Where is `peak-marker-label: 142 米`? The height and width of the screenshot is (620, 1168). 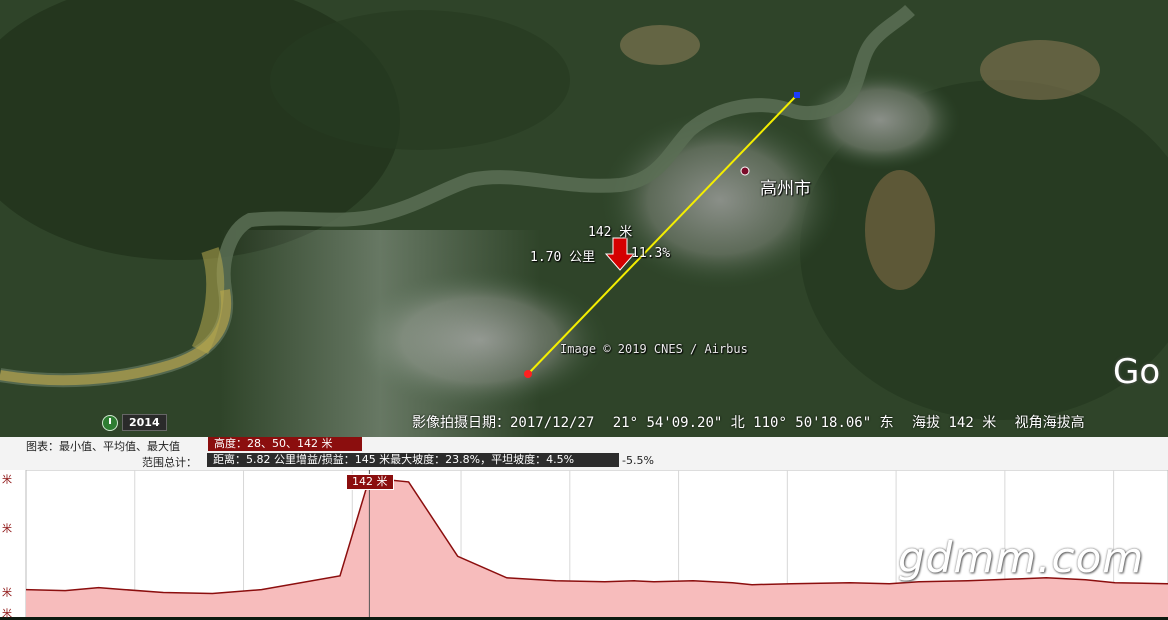 peak-marker-label: 142 米 is located at coordinates (370, 482).